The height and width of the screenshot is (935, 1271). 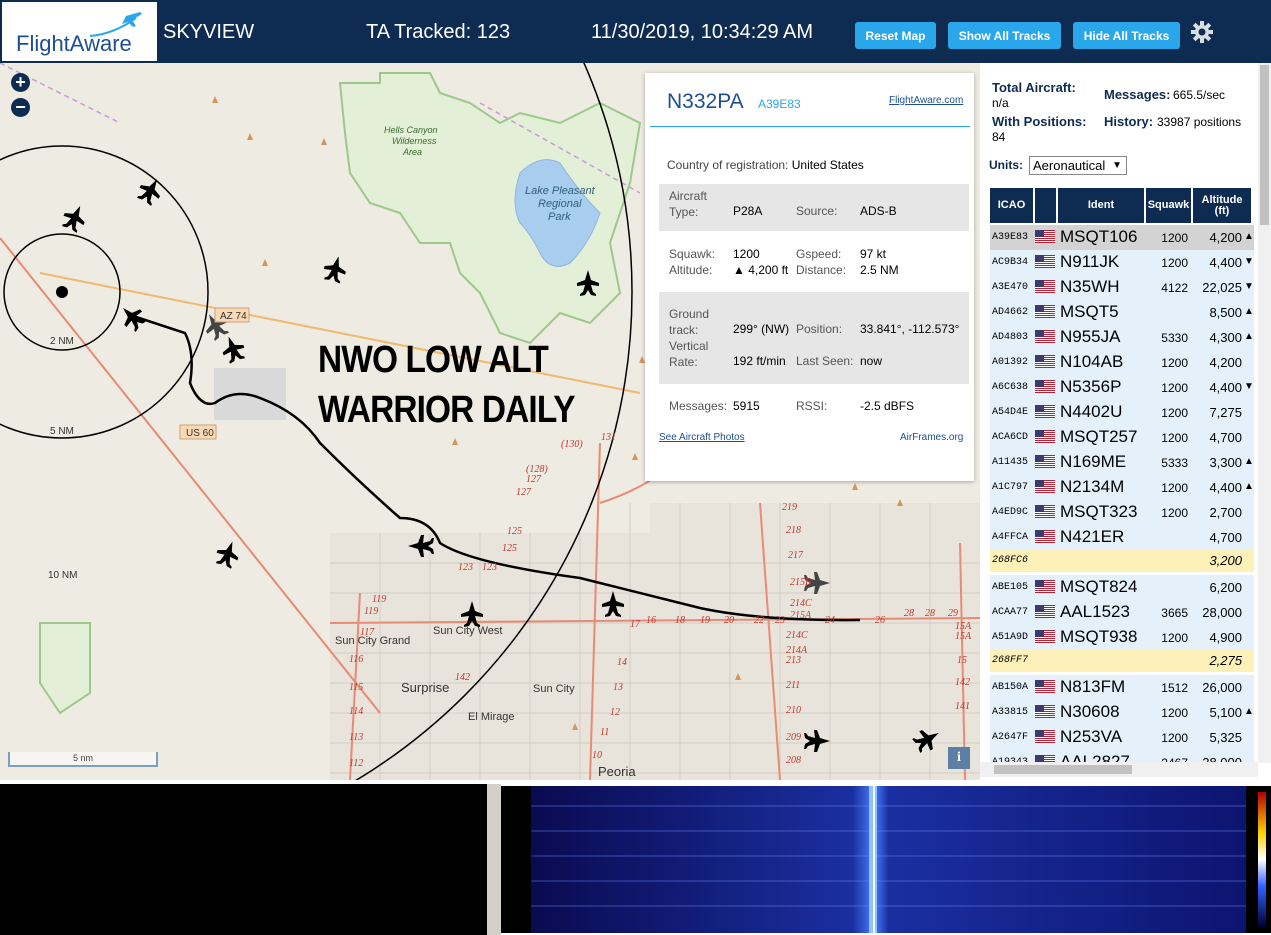 What do you see at coordinates (1122, 737) in the screenshot?
I see `table-row: A2647F N253VA 1200 5,325` at bounding box center [1122, 737].